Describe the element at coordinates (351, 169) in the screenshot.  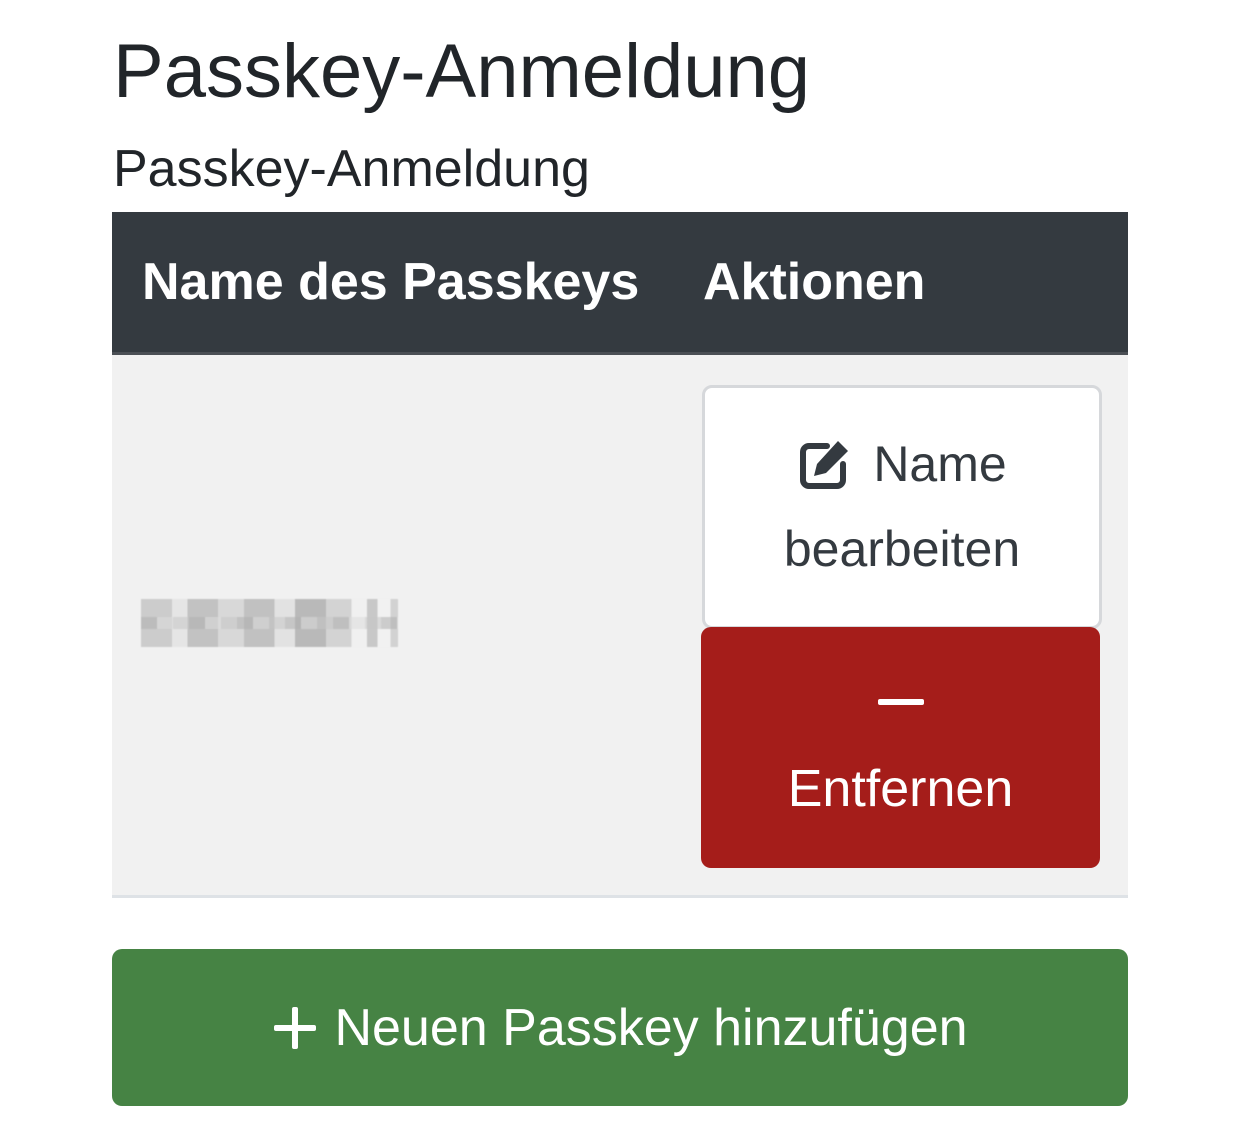
I see `section-title: Passkey-Anmeldung` at that location.